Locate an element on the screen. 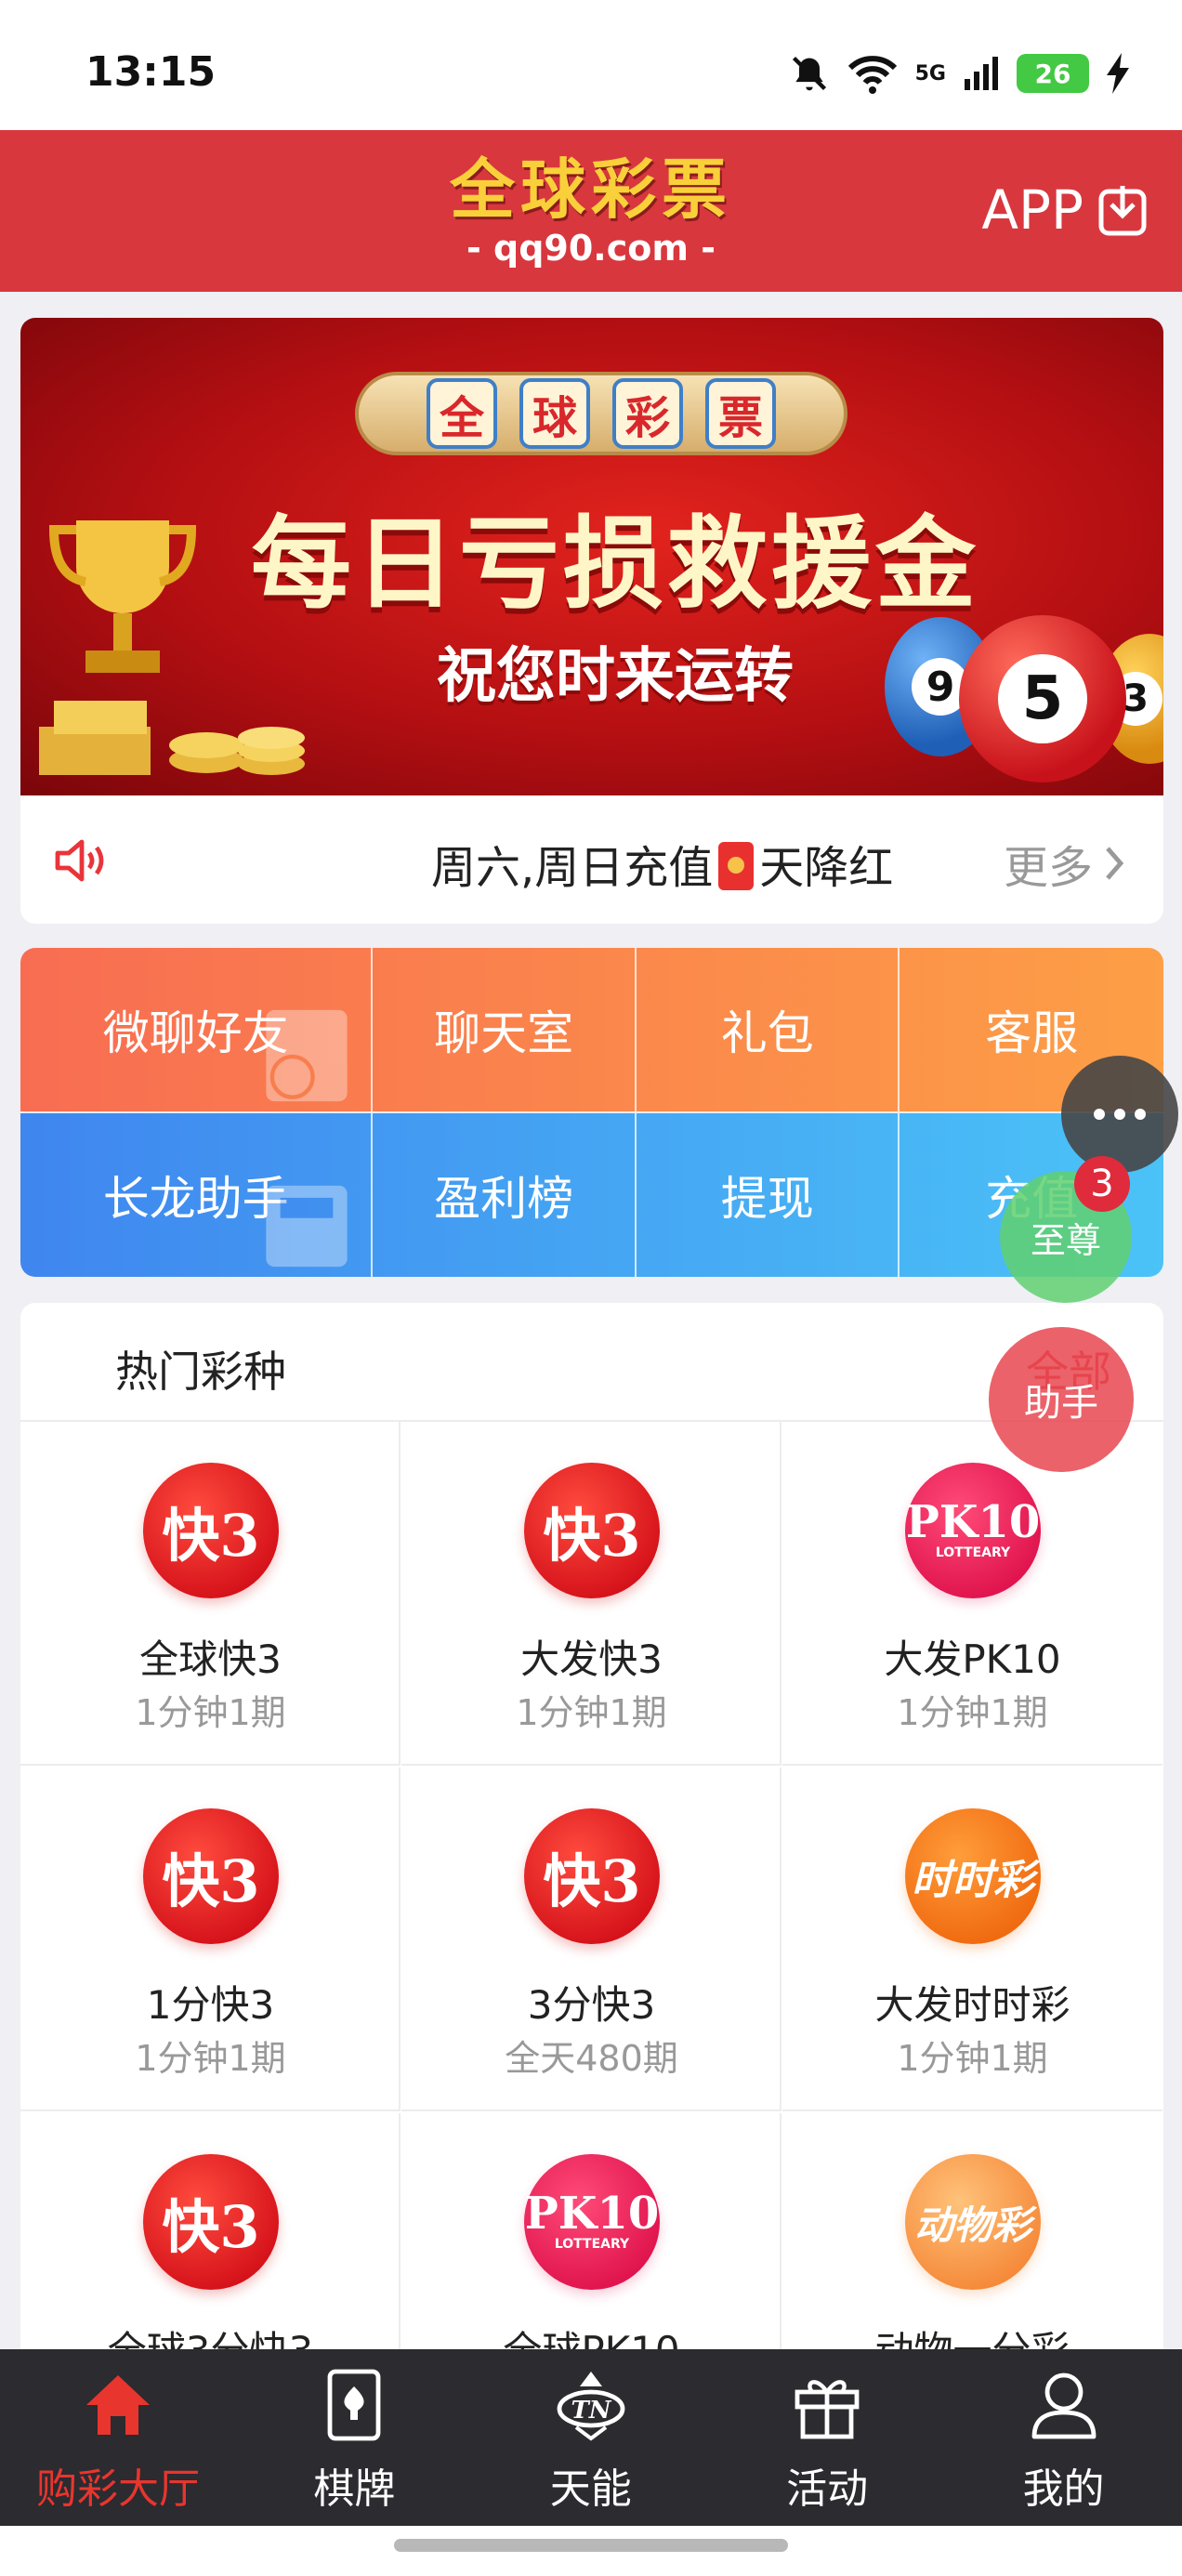  signal-icon is located at coordinates (981, 73).